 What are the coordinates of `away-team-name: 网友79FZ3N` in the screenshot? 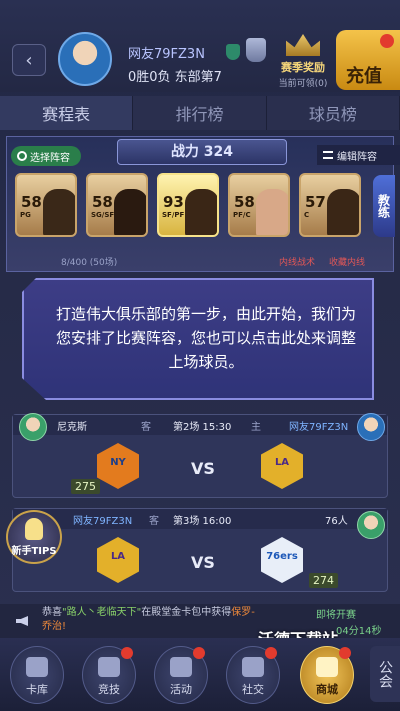 It's located at (319, 427).